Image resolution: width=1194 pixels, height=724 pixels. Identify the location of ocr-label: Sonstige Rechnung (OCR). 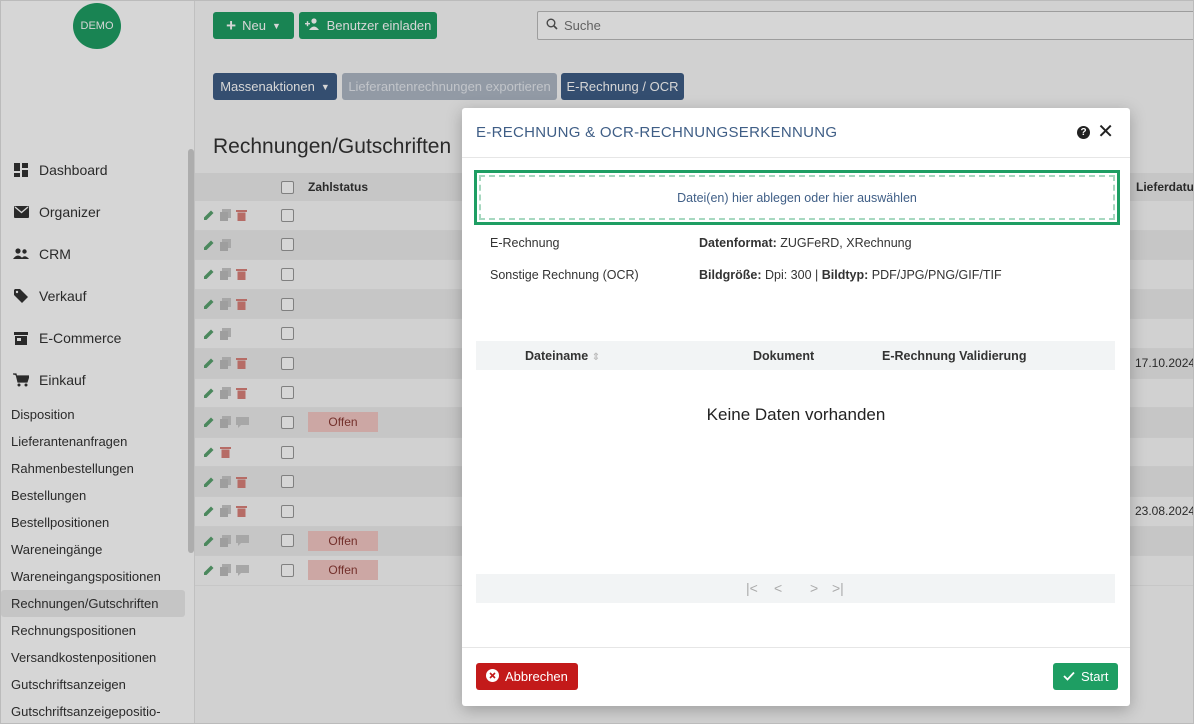
(564, 275).